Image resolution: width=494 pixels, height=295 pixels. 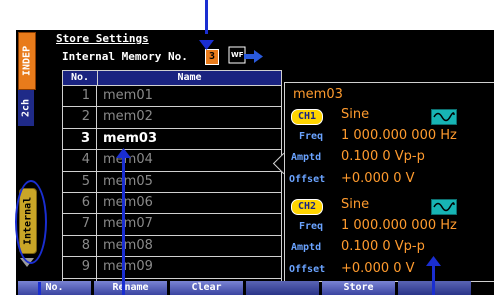 I want to click on column-header-name: Name, so click(x=189, y=77).